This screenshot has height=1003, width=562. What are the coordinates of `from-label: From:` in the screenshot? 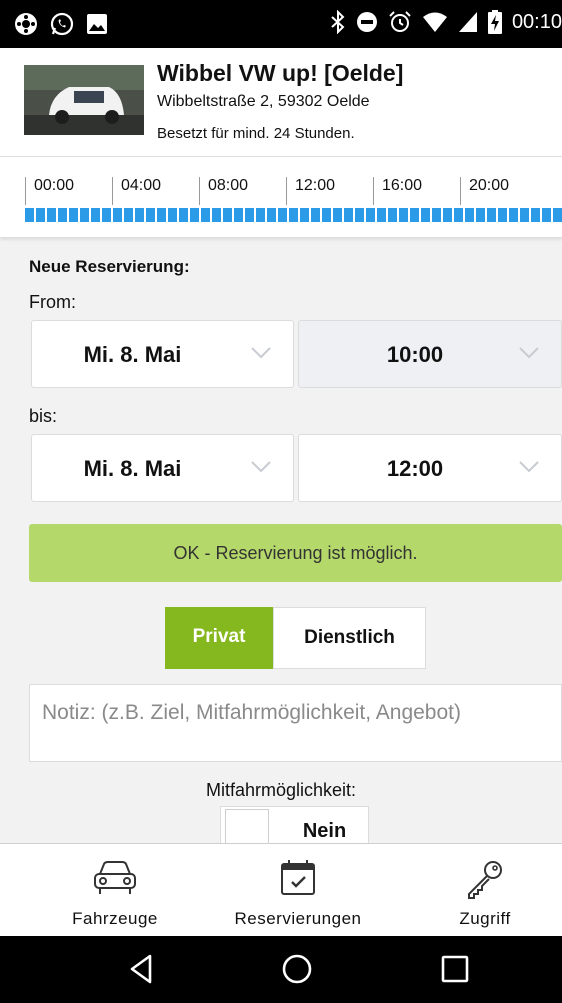 It's located at (52, 302).